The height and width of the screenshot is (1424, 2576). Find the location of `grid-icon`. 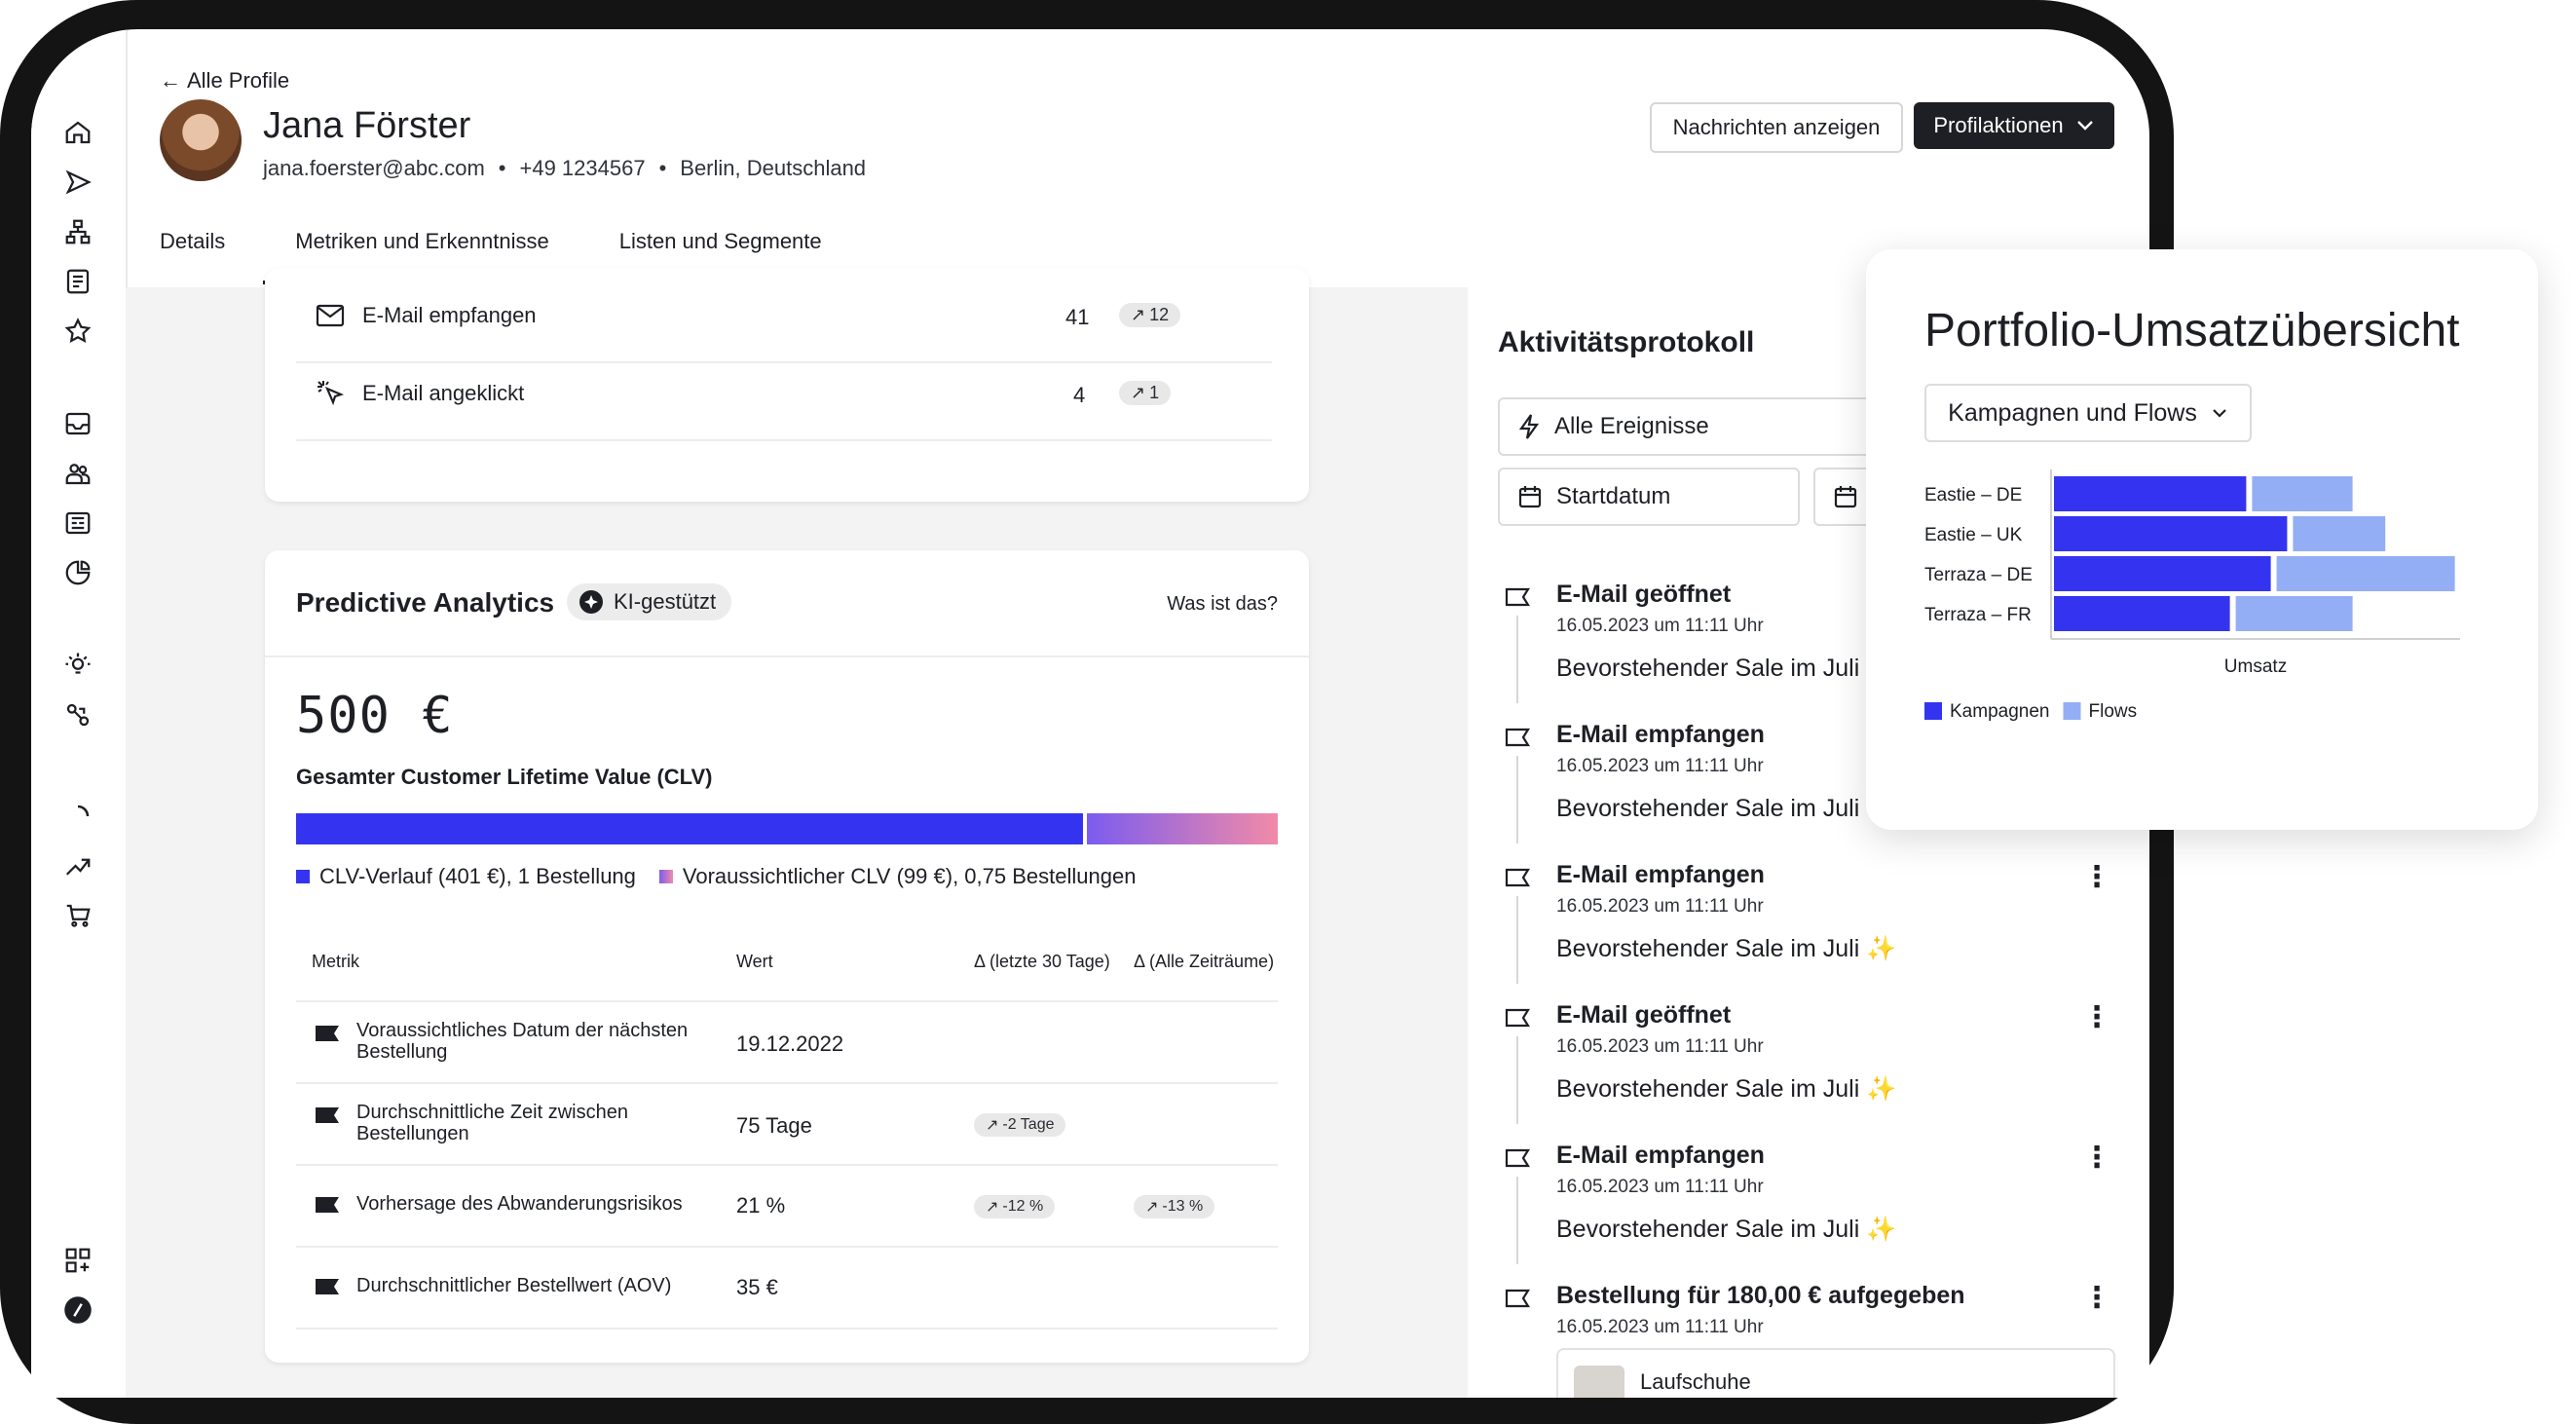

grid-icon is located at coordinates (77, 1260).